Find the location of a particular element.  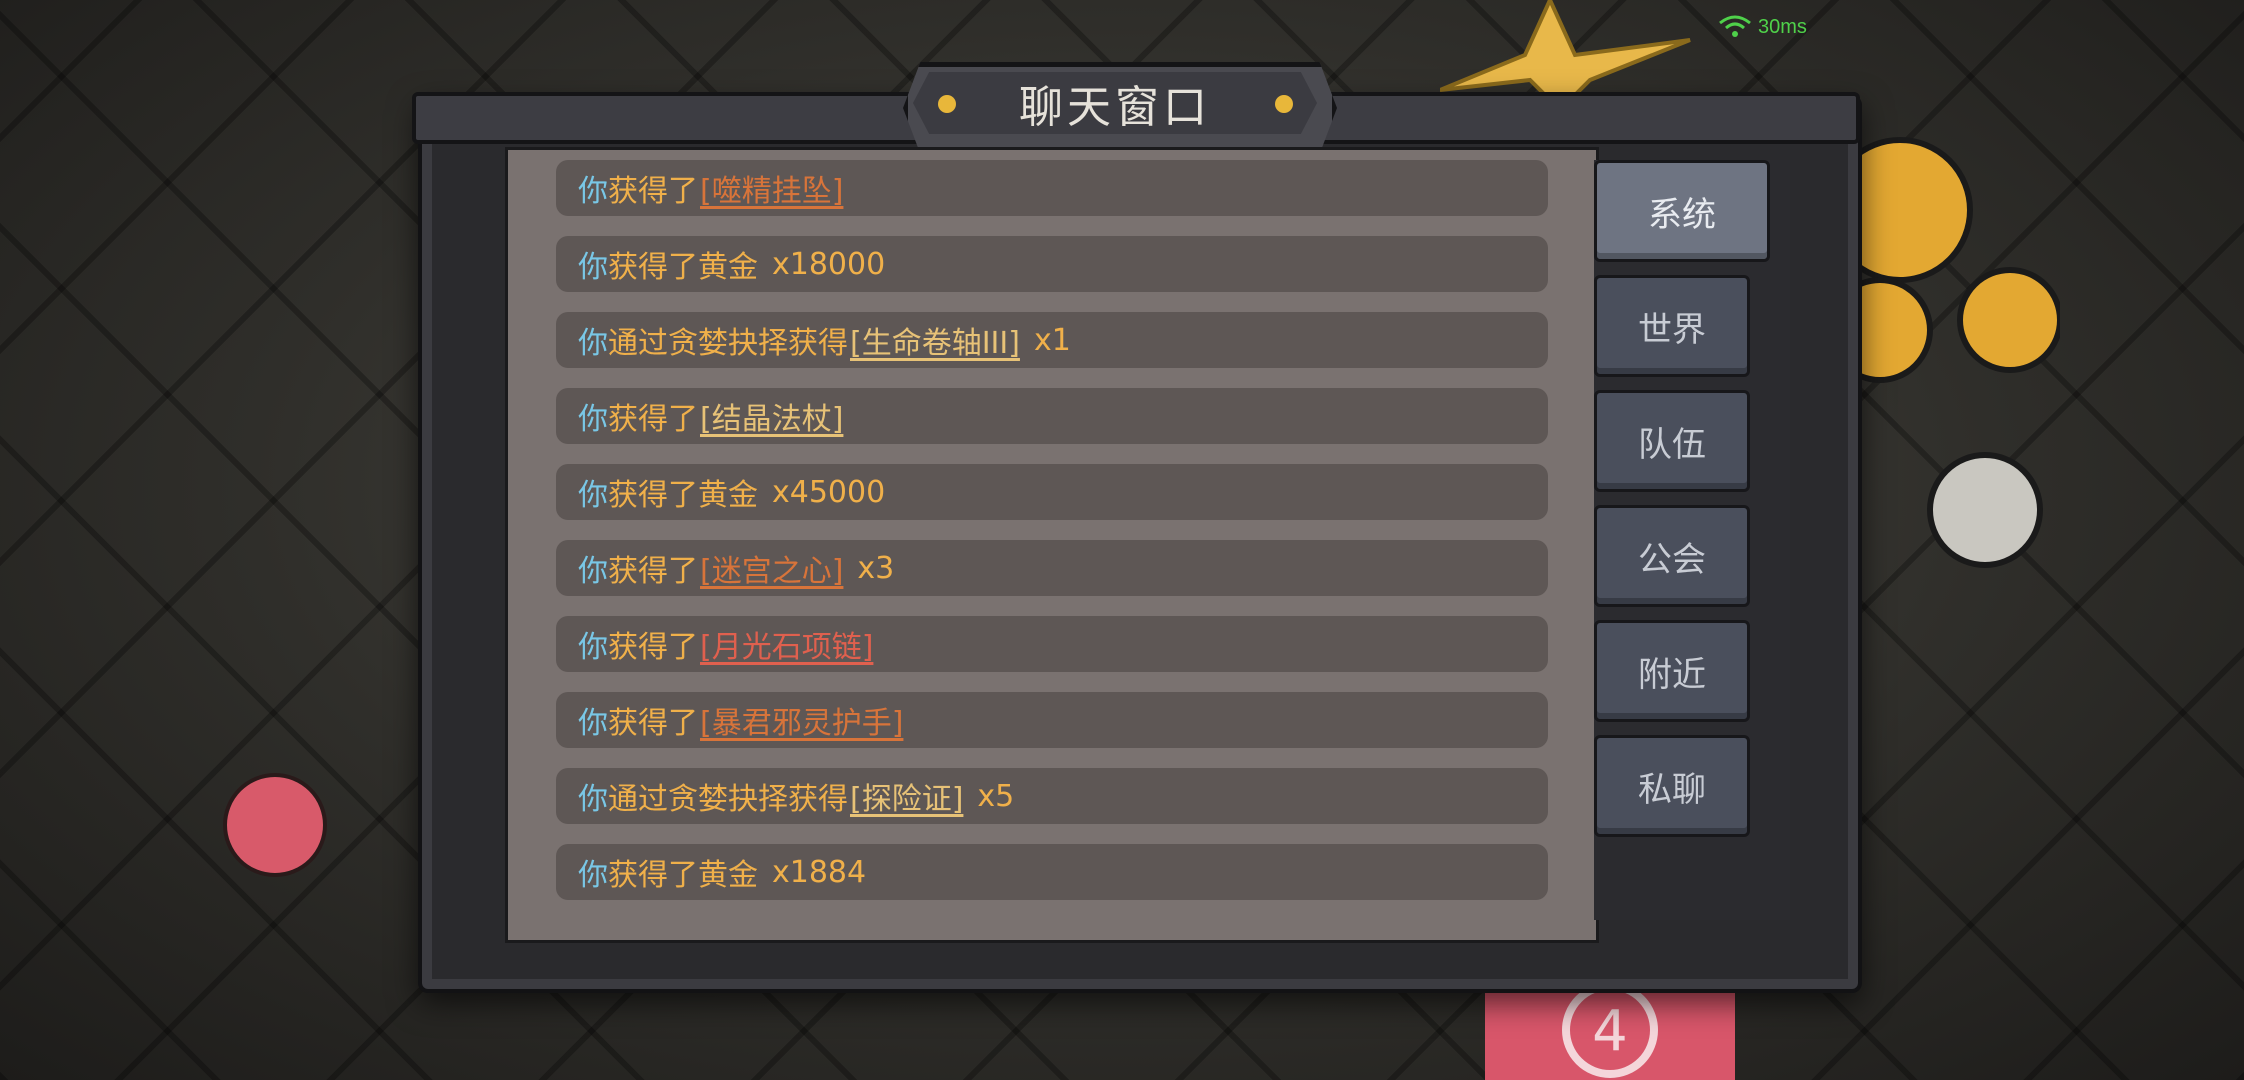

round-counter-text: 4 is located at coordinates (1610, 1031).